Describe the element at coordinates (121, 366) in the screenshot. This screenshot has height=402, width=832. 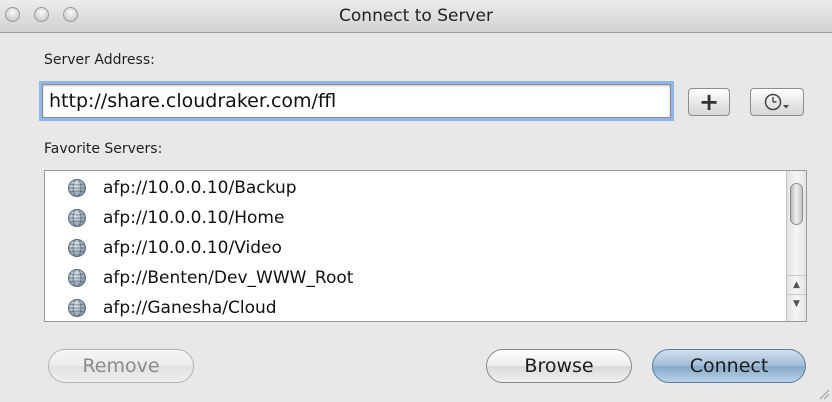
I see `remove-button: Remove` at that location.